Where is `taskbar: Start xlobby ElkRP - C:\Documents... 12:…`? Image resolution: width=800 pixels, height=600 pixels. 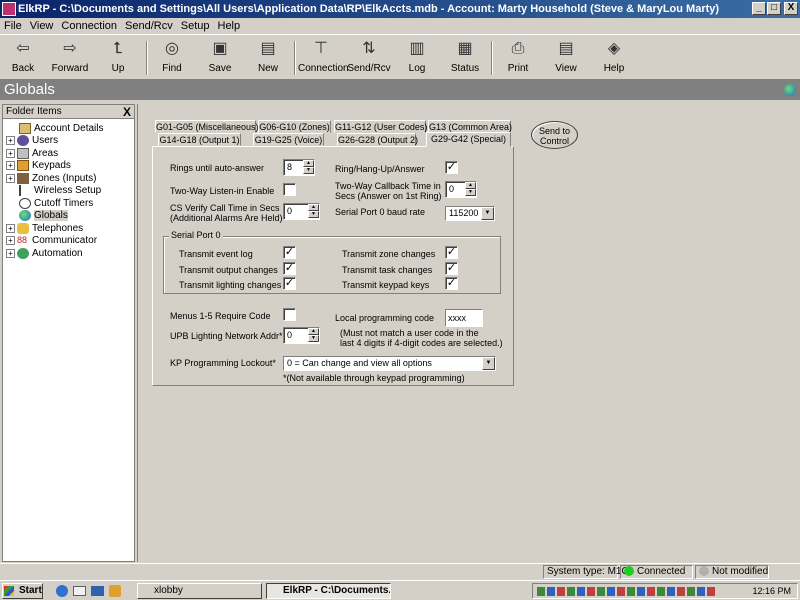 taskbar: Start xlobby ElkRP - C:\Documents... 12:… is located at coordinates (400, 590).